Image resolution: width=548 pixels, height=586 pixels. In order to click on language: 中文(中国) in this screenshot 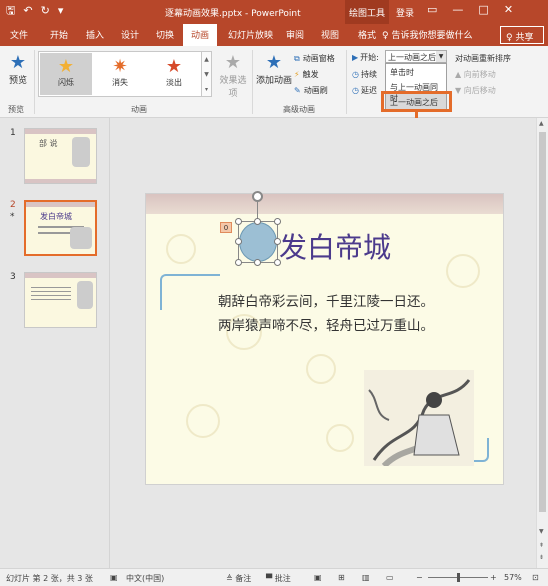, I will do `click(145, 578)`.